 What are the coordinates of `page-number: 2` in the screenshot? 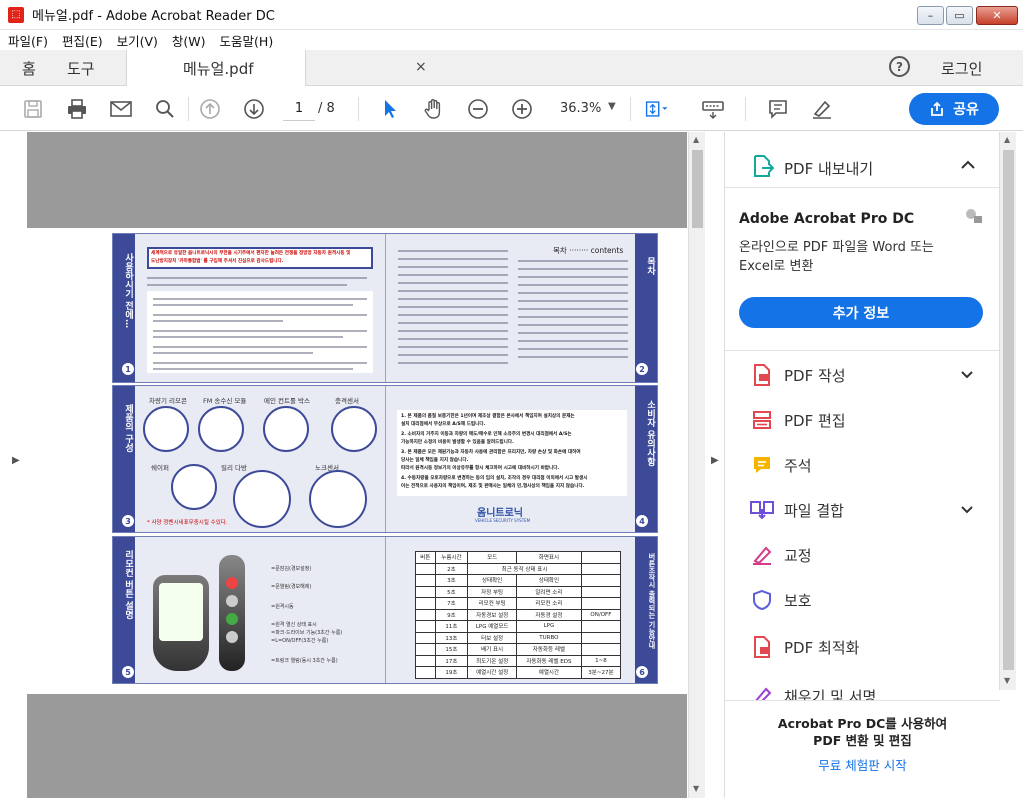 It's located at (642, 369).